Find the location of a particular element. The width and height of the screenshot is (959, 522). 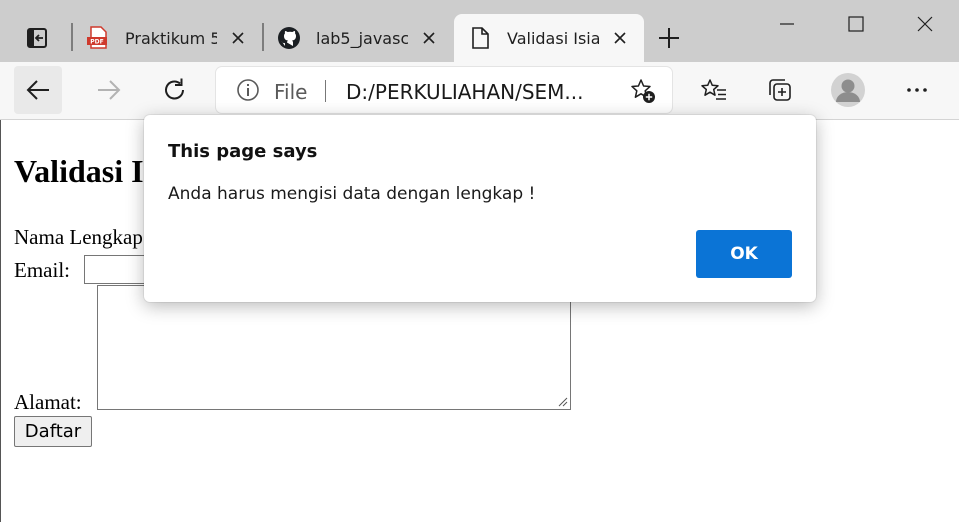

tab-actions-button is located at coordinates (37, 38).